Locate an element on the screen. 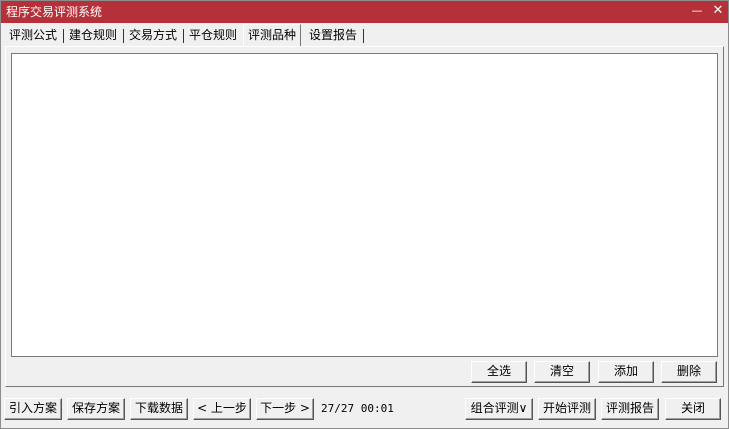  select-all-button: 全选 is located at coordinates (499, 372).